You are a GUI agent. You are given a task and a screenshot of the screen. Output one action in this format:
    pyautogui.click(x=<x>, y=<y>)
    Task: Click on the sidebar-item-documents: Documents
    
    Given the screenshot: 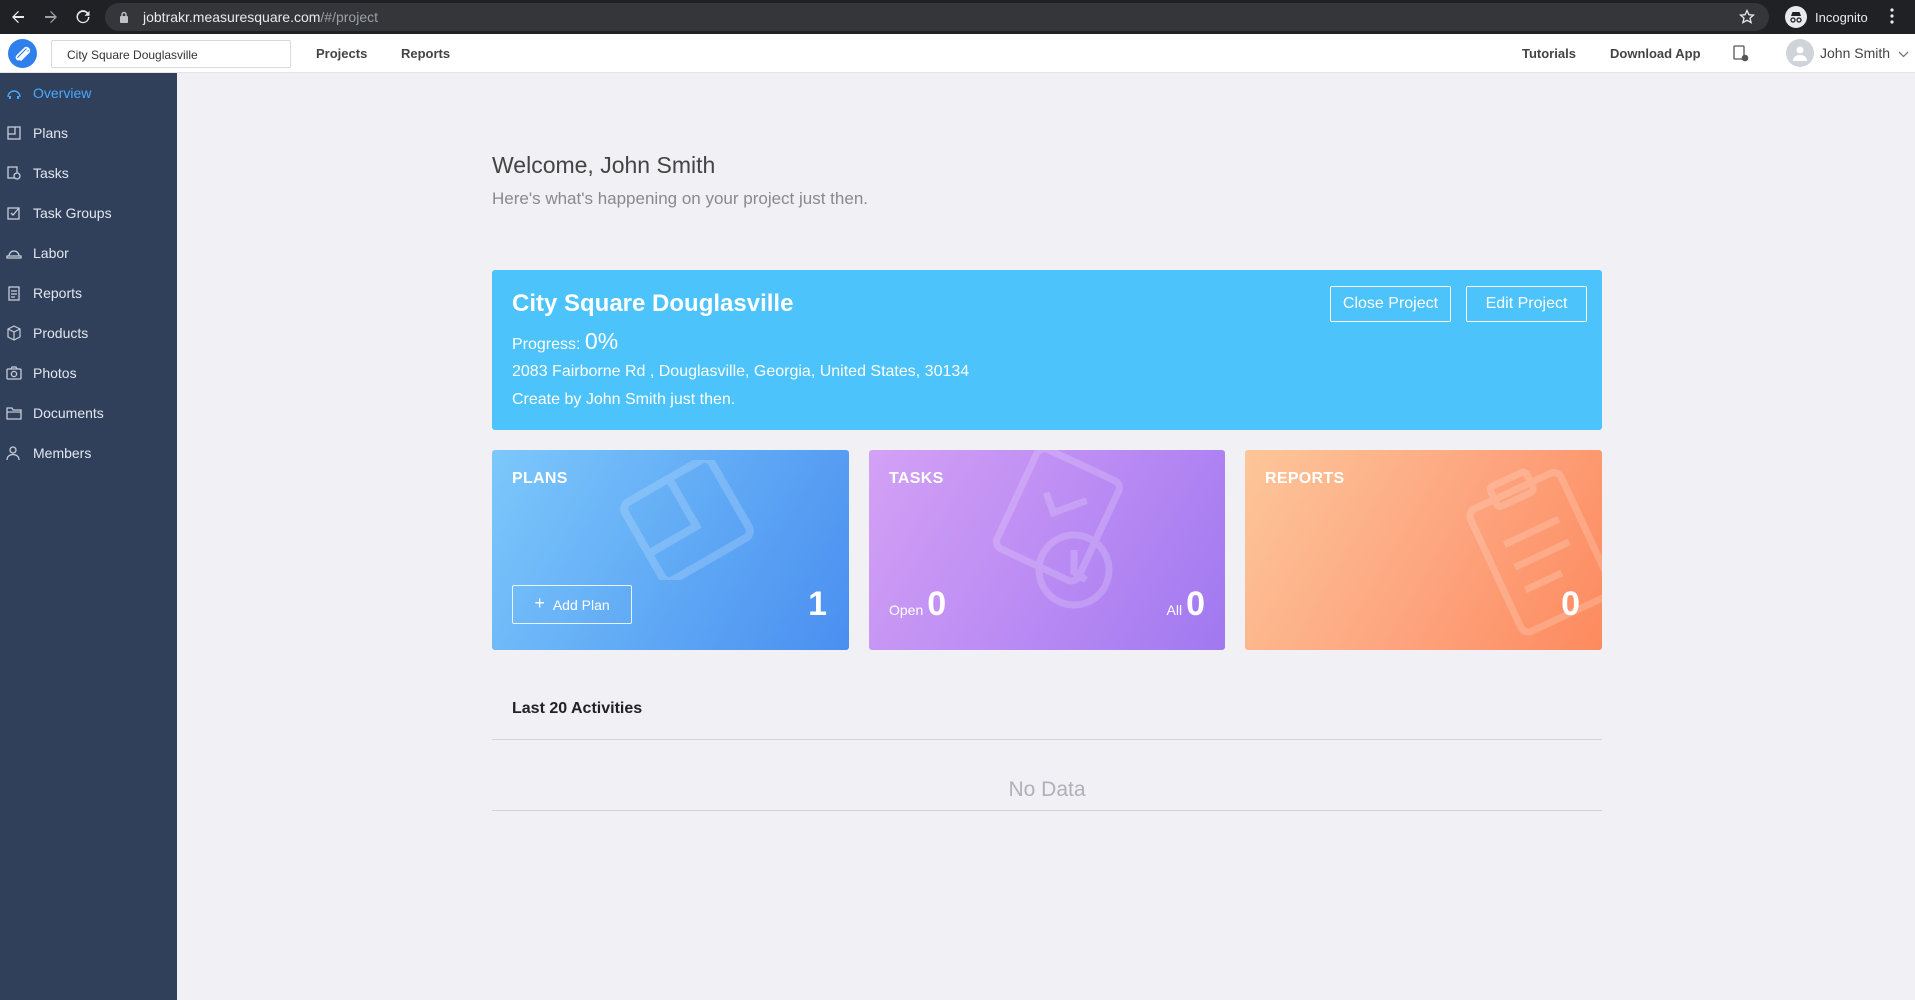 What is the action you would take?
    pyautogui.click(x=88, y=413)
    